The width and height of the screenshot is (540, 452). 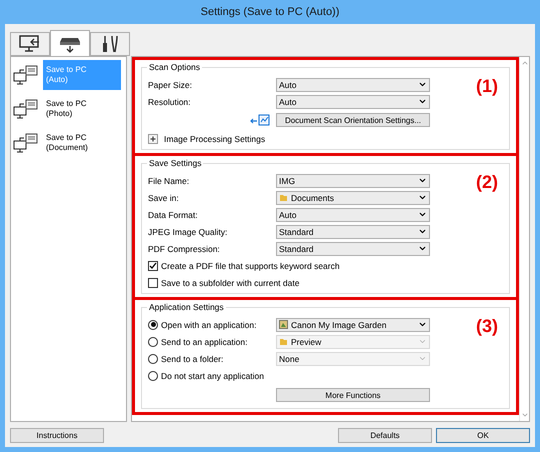 What do you see at coordinates (524, 63) in the screenshot?
I see `scroll-up-icon` at bounding box center [524, 63].